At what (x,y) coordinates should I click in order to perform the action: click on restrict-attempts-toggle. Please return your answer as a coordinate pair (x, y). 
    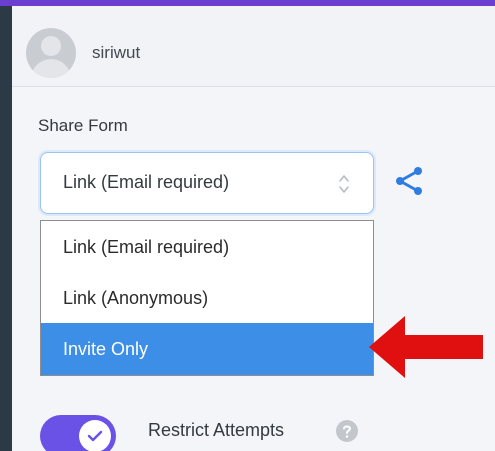
    Looking at the image, I should click on (78, 433).